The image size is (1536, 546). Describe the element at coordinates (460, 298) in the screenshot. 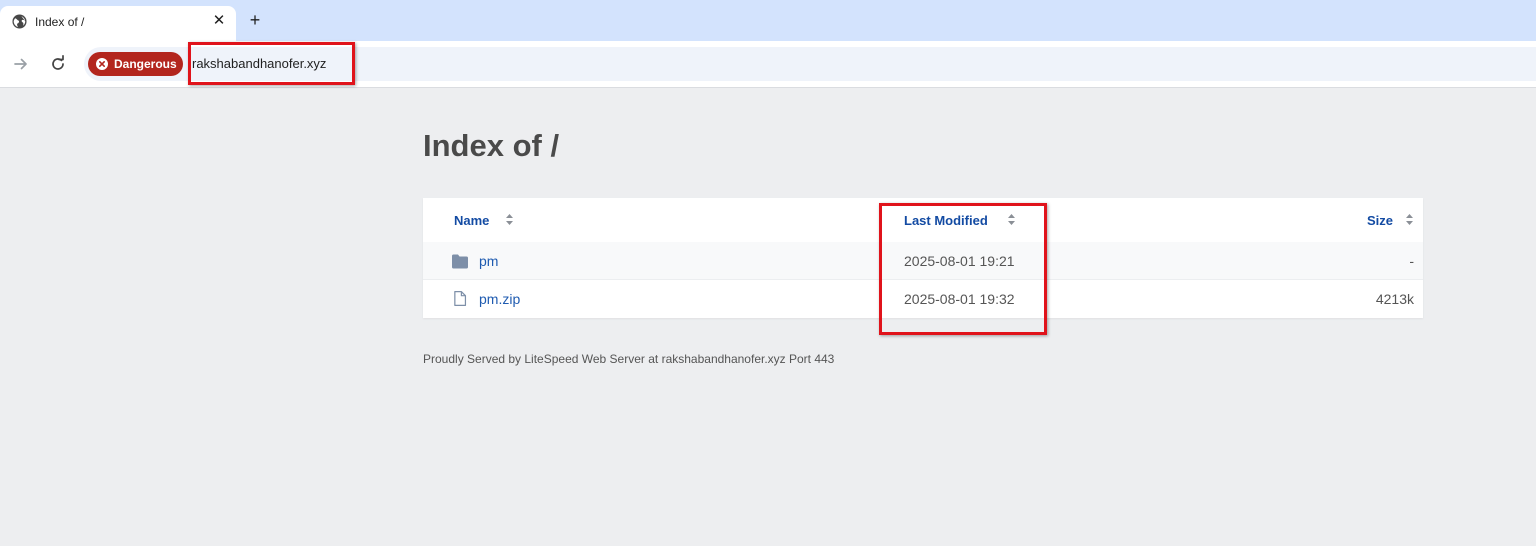

I see `file-icon` at that location.